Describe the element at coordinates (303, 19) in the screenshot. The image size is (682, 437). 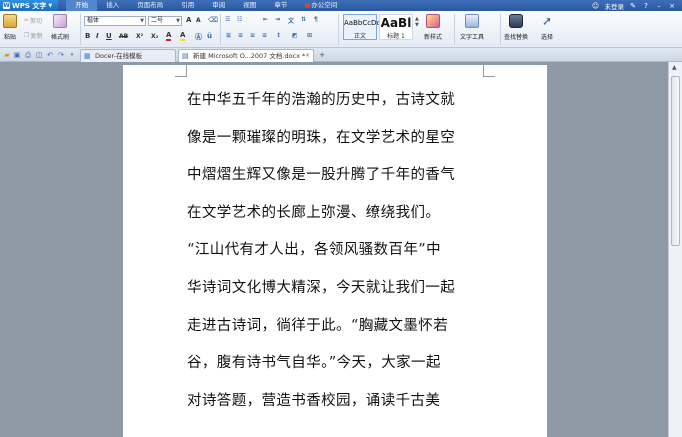
I see `sort-icon: ⇅` at that location.